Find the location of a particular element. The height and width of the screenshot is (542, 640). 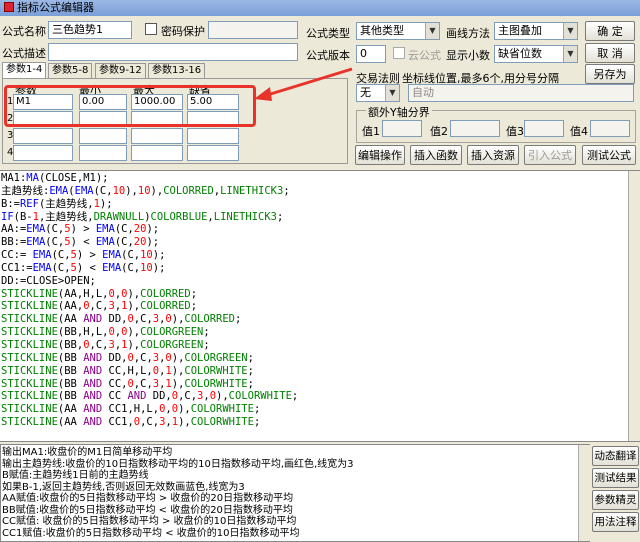

code-token: CC, is located at coordinates (115, 383).